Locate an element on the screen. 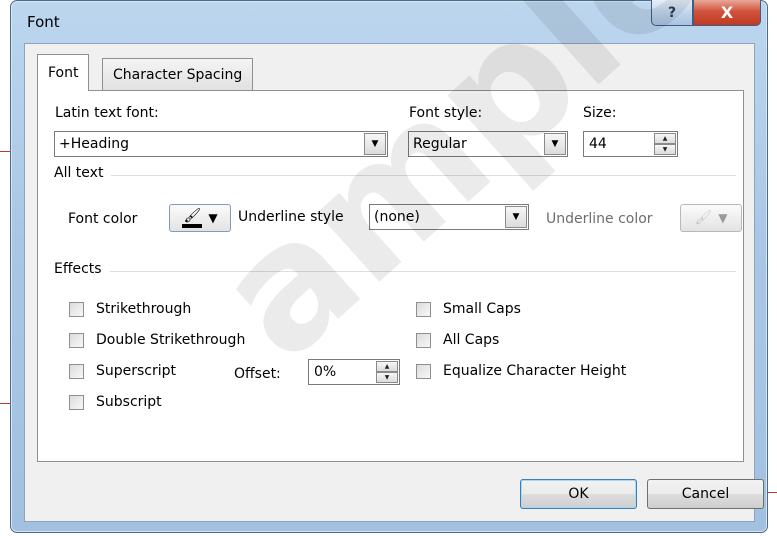  close-button: X is located at coordinates (727, 13).